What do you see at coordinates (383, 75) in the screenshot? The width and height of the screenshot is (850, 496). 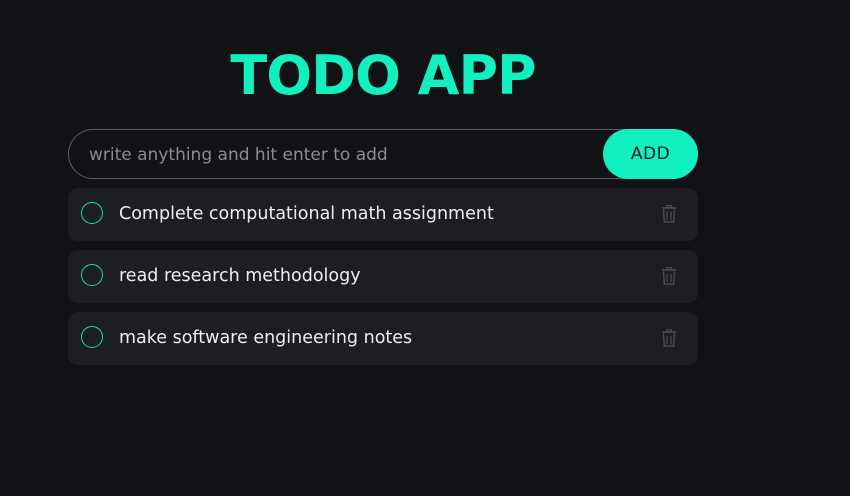 I see `page-title: TODO APP` at bounding box center [383, 75].